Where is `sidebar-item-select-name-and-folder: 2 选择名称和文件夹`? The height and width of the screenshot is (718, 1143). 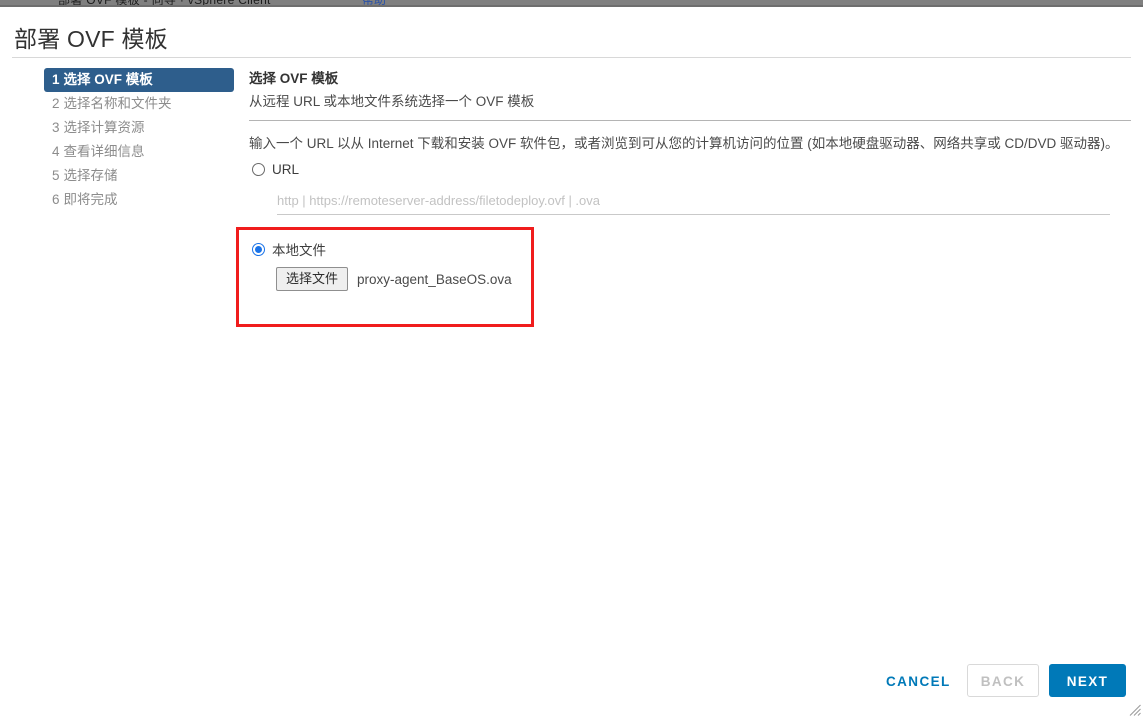 sidebar-item-select-name-and-folder: 2 选择名称和文件夹 is located at coordinates (139, 104).